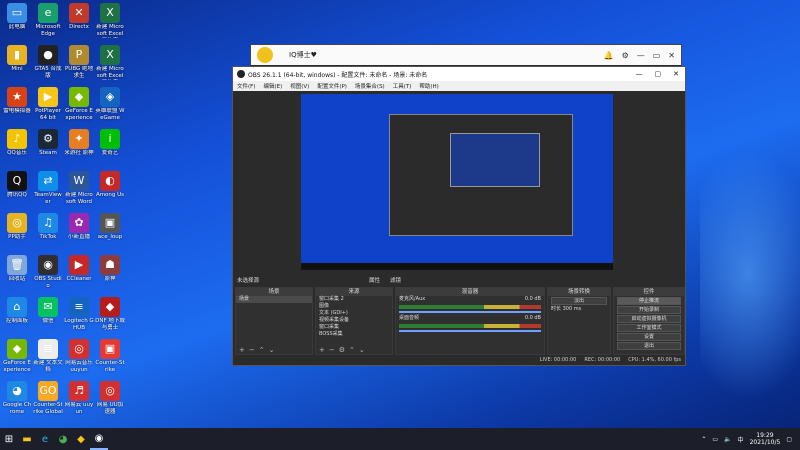  I want to click on desktop-icon: ◎ PP助手, so click(17, 230).